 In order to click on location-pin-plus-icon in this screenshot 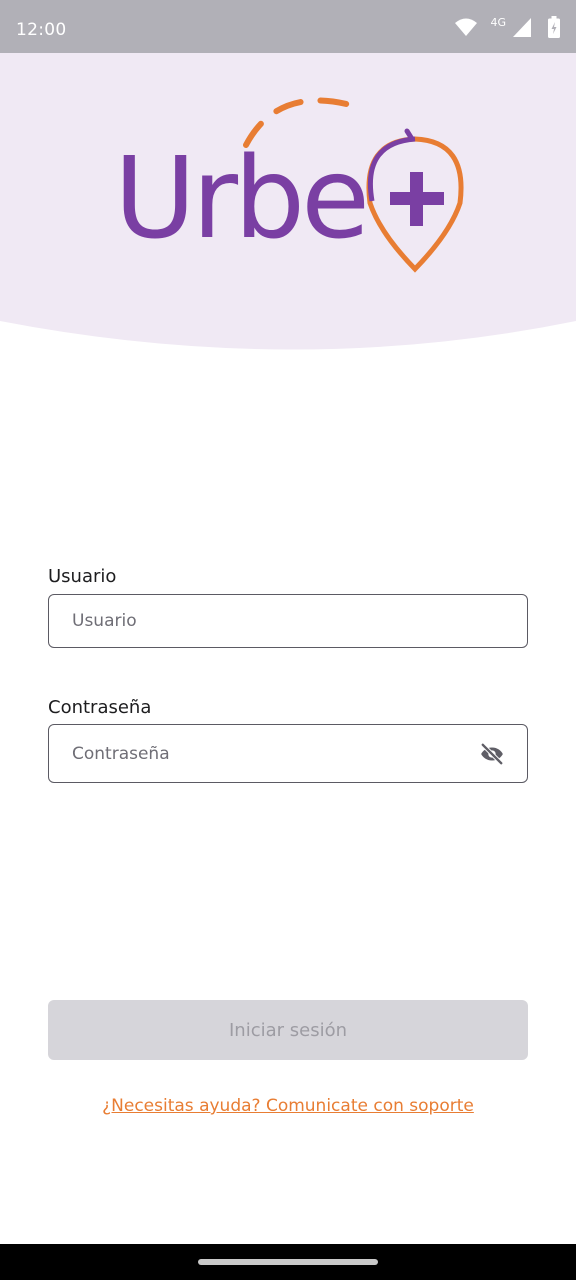, I will do `click(353, 185)`.